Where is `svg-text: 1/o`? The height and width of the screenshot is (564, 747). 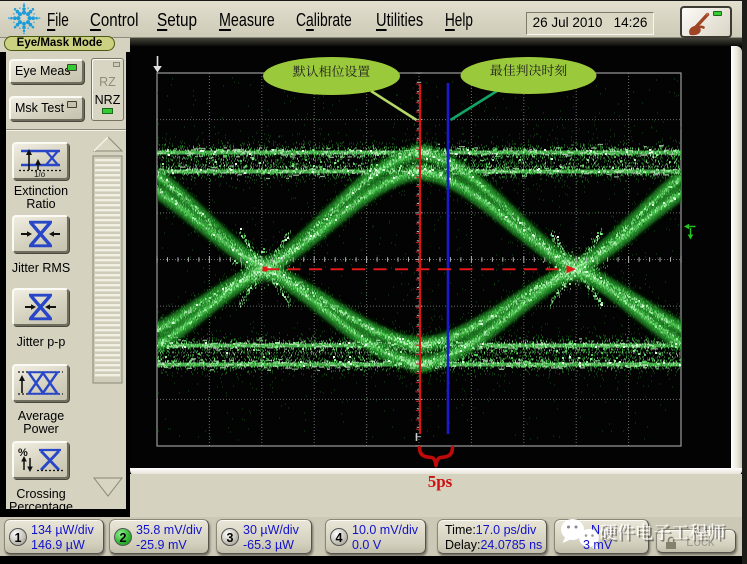 svg-text: 1/o is located at coordinates (40, 173).